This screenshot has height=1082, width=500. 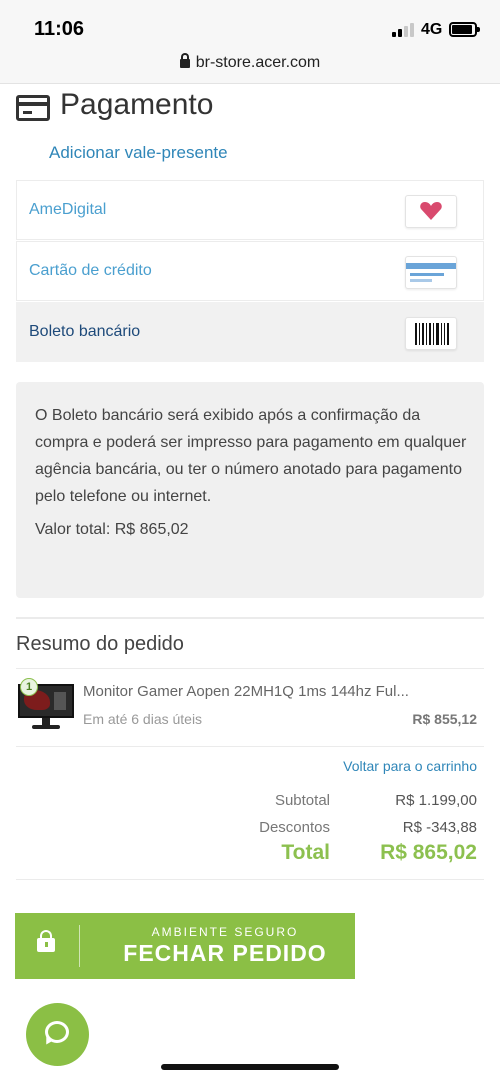 What do you see at coordinates (184, 60) in the screenshot?
I see `lock-icon` at bounding box center [184, 60].